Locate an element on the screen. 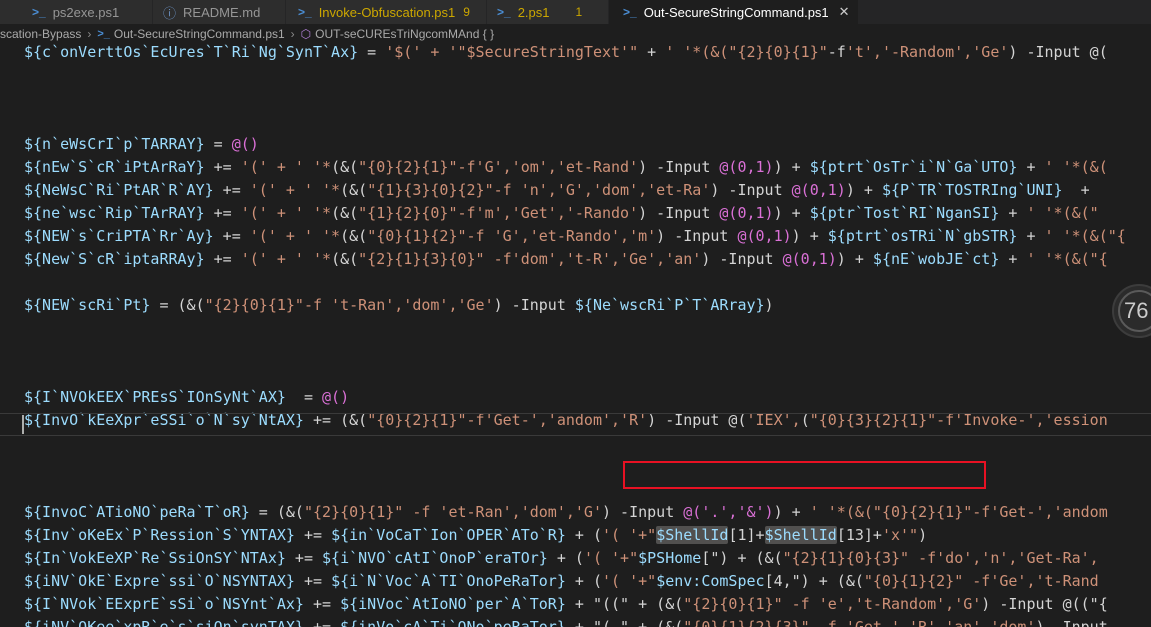 This screenshot has height=627, width=1151. code-token: 'x'" is located at coordinates (900, 535).